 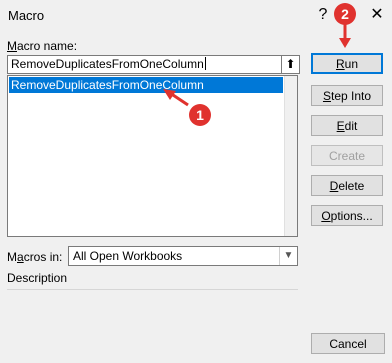 What do you see at coordinates (348, 343) in the screenshot?
I see `cancel-button: Cancel` at bounding box center [348, 343].